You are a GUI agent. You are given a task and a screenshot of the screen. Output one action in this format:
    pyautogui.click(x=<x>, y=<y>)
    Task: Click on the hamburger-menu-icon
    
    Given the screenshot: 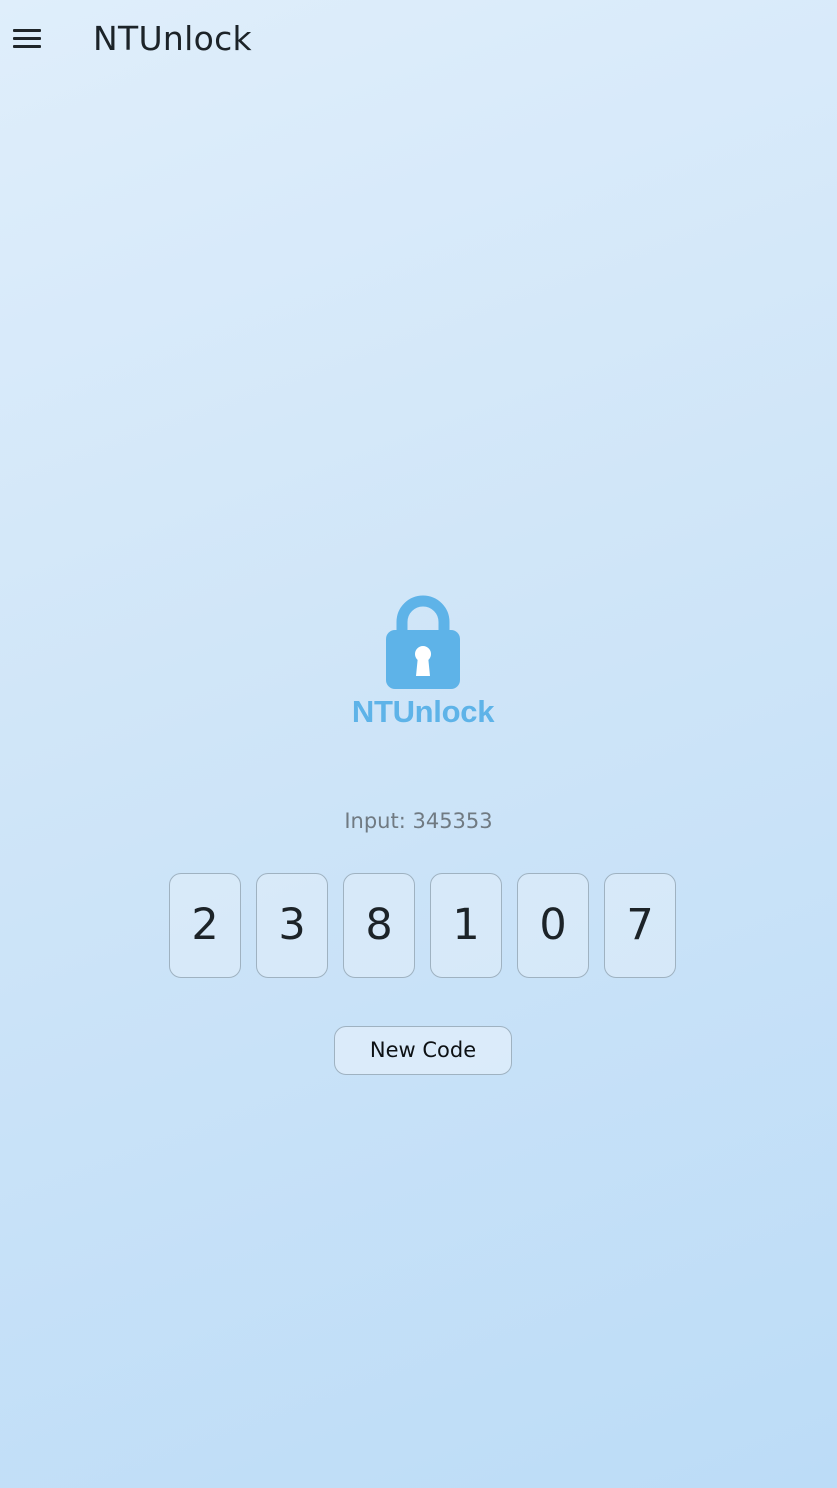 What is the action you would take?
    pyautogui.click(x=27, y=39)
    